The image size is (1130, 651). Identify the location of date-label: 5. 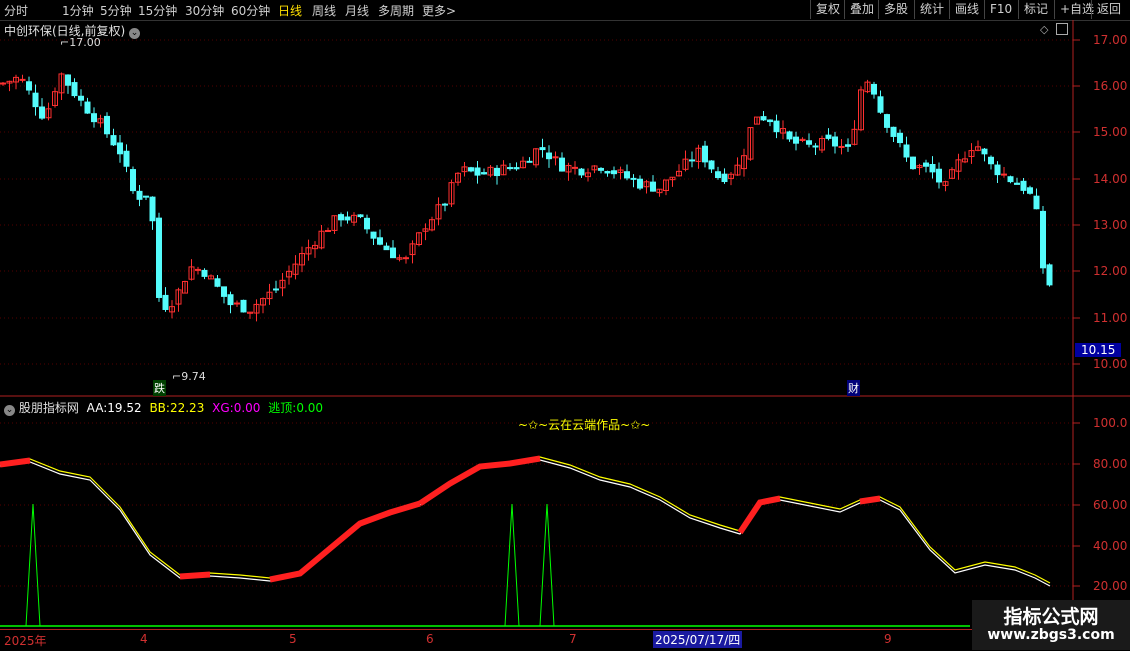
(293, 639).